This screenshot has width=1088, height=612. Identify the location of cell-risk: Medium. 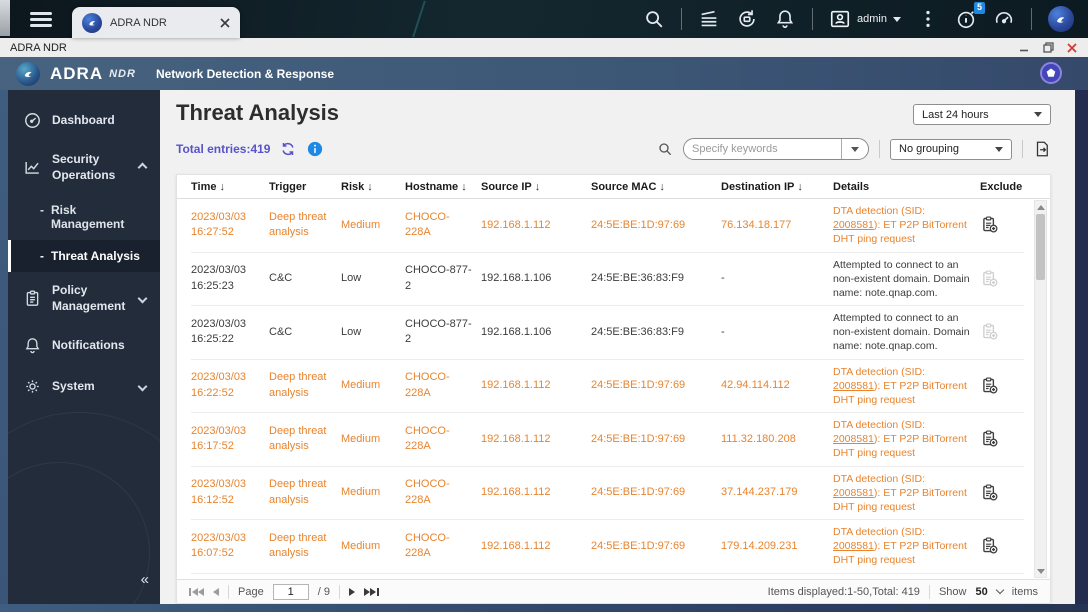
(361, 438).